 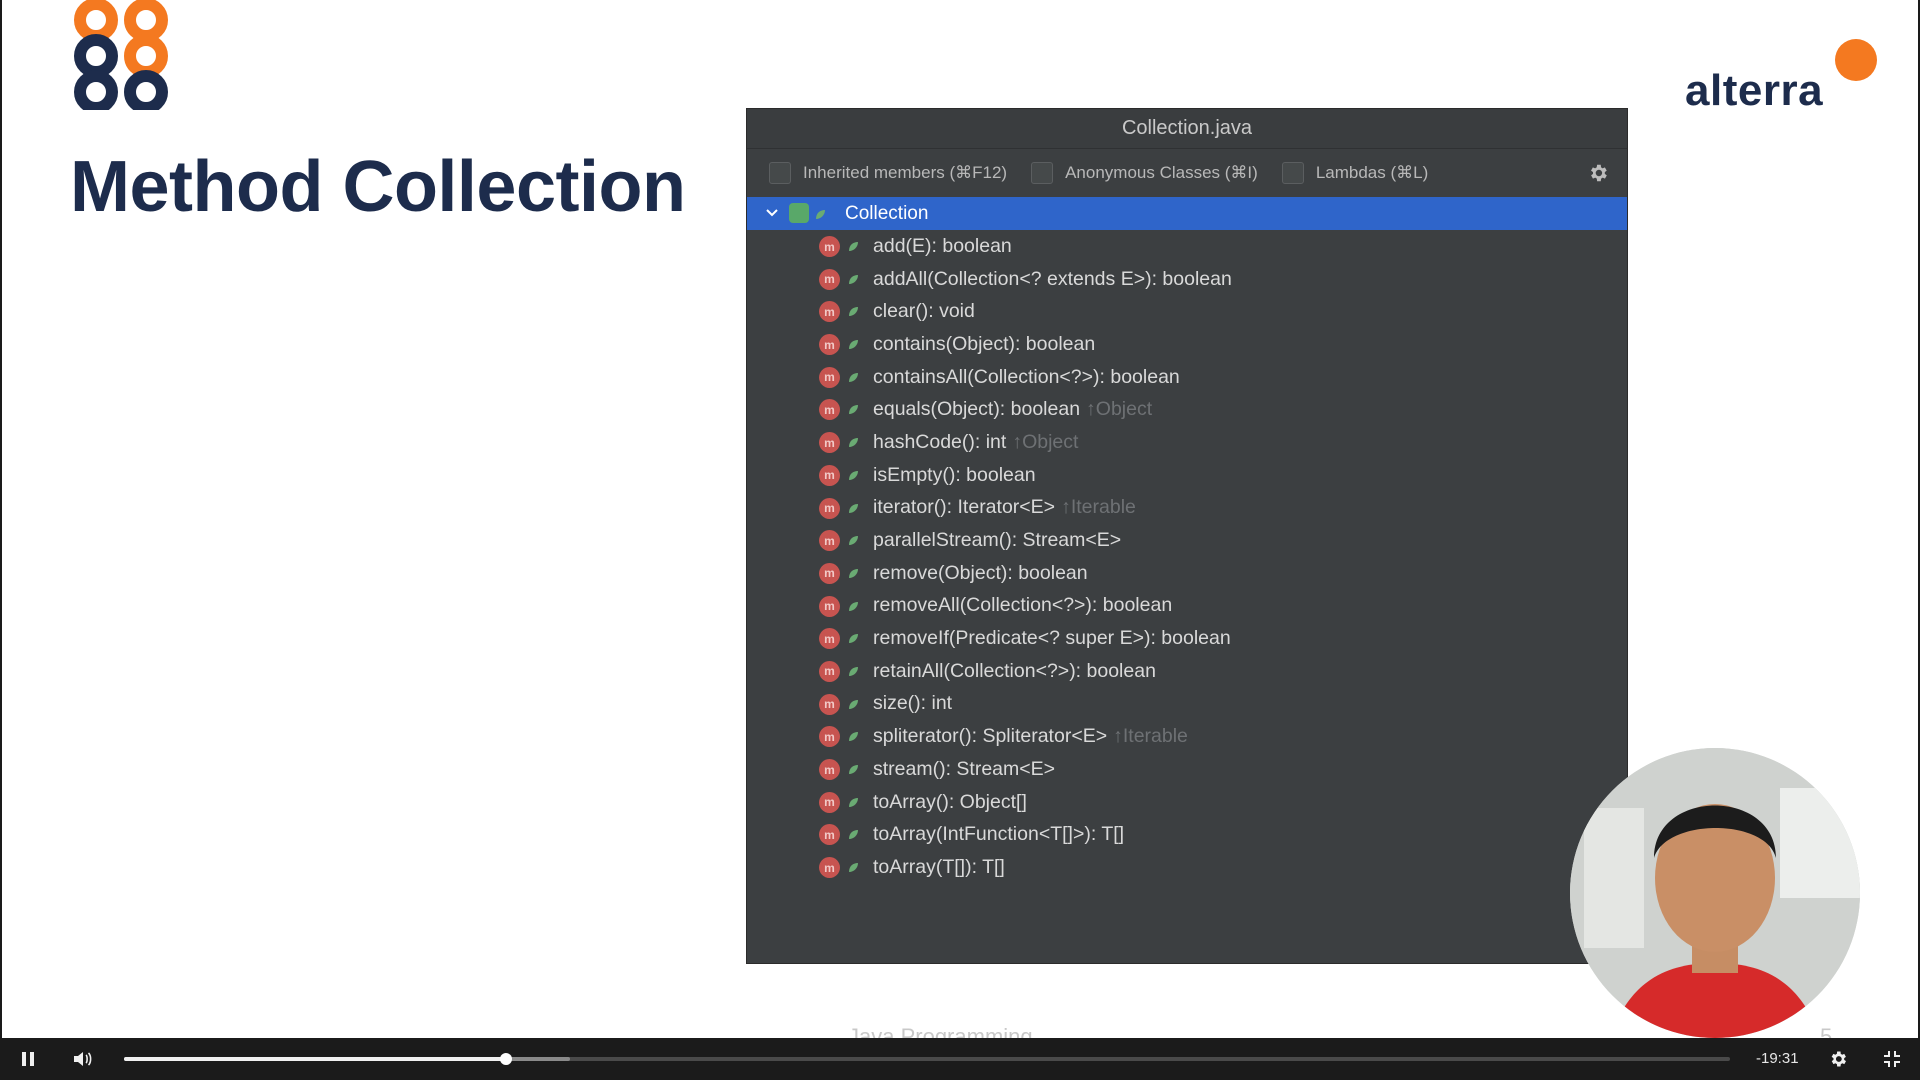 I want to click on member-signature-text: toArray(T[]): T[], so click(x=939, y=866).